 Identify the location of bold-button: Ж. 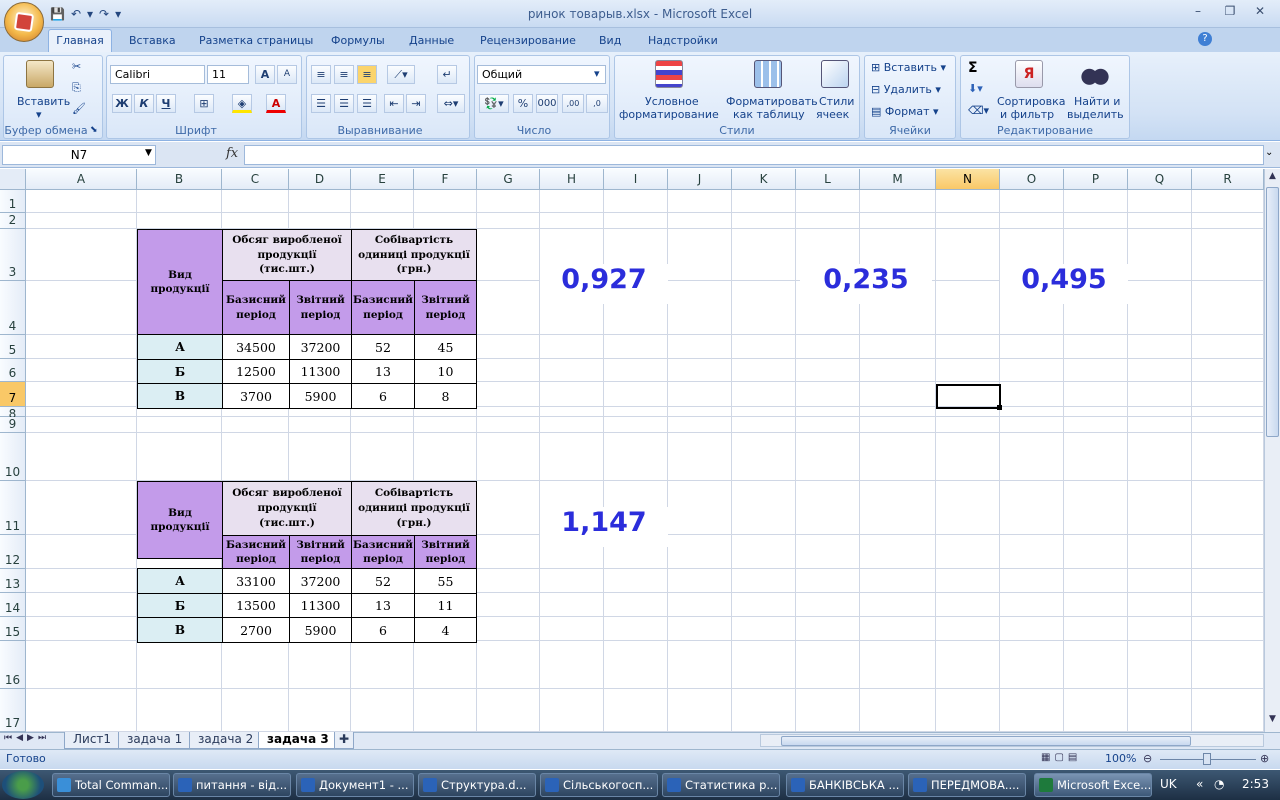
(122, 103).